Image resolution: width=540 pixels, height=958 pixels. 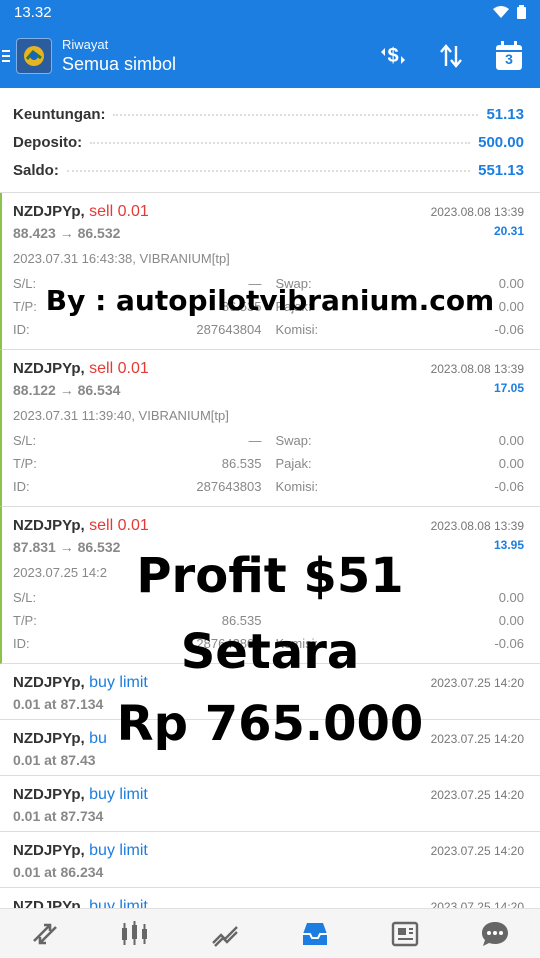 What do you see at coordinates (508, 388) in the screenshot?
I see `trade-profit: 17.05` at bounding box center [508, 388].